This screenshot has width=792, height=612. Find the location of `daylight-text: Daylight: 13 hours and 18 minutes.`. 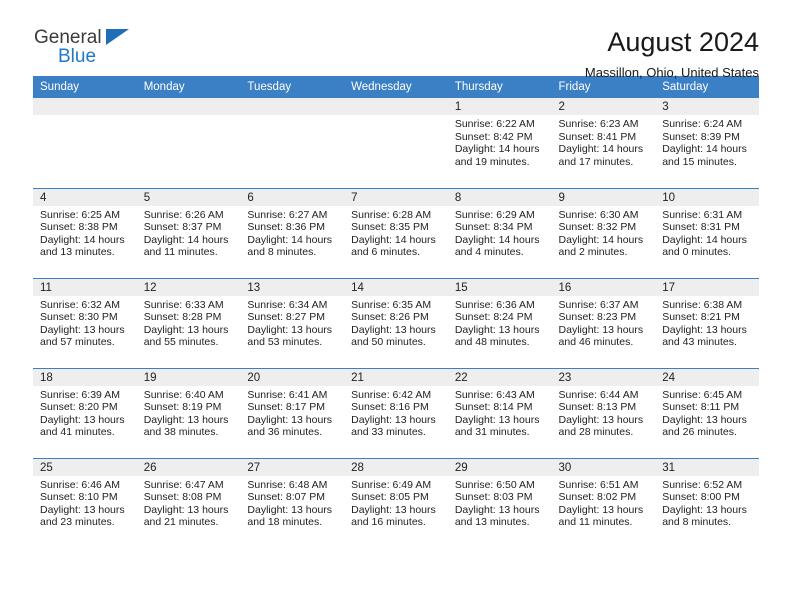

daylight-text: Daylight: 13 hours and 18 minutes. is located at coordinates (290, 516).